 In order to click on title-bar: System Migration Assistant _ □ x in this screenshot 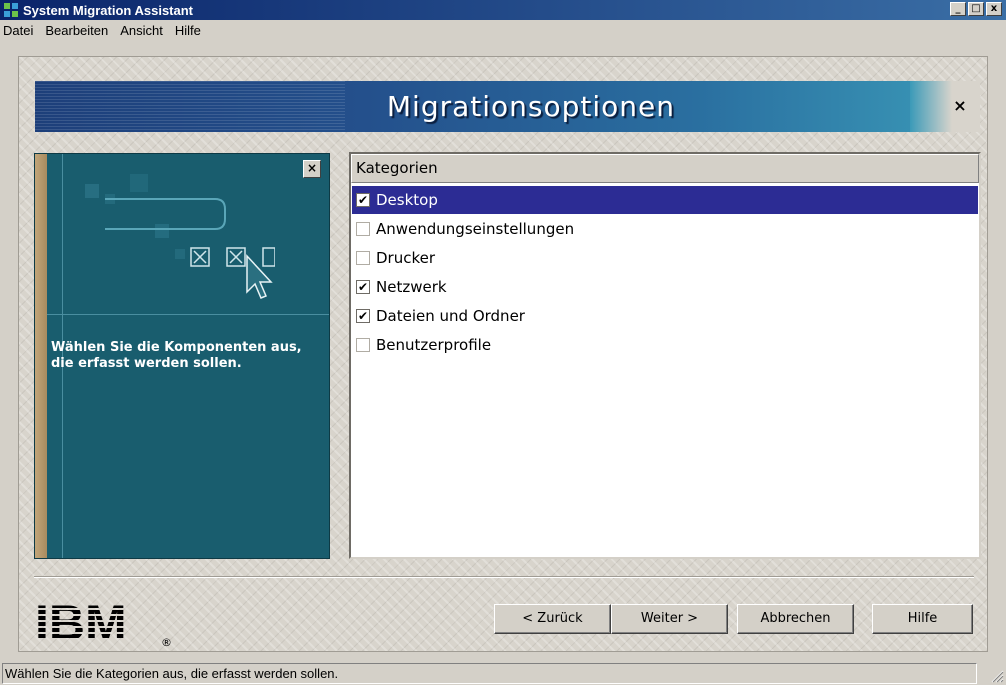, I will do `click(503, 10)`.